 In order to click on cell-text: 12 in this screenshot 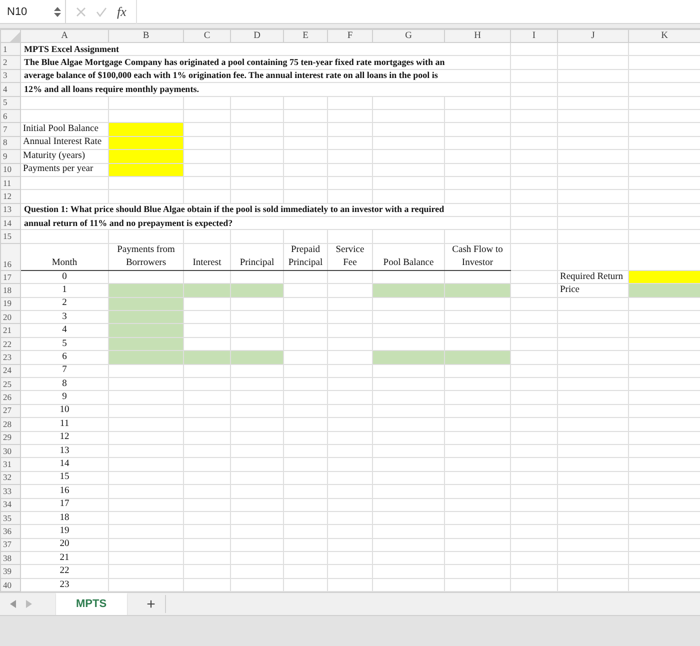, I will do `click(65, 437)`.